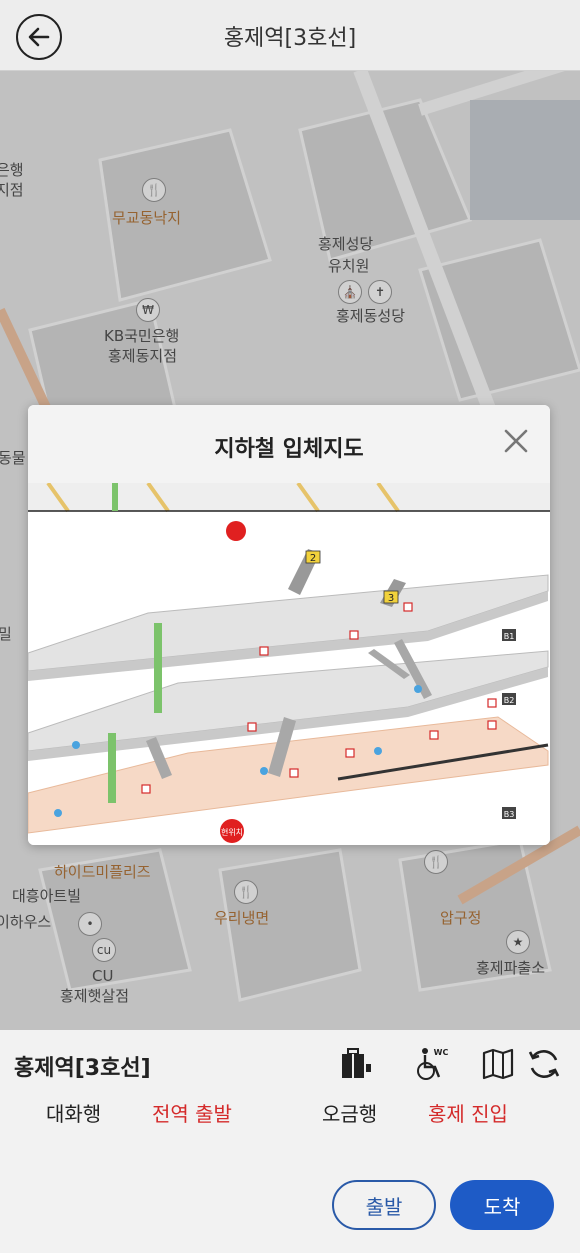  Describe the element at coordinates (313, 558) in the screenshot. I see `exit-number-2: 2` at that location.